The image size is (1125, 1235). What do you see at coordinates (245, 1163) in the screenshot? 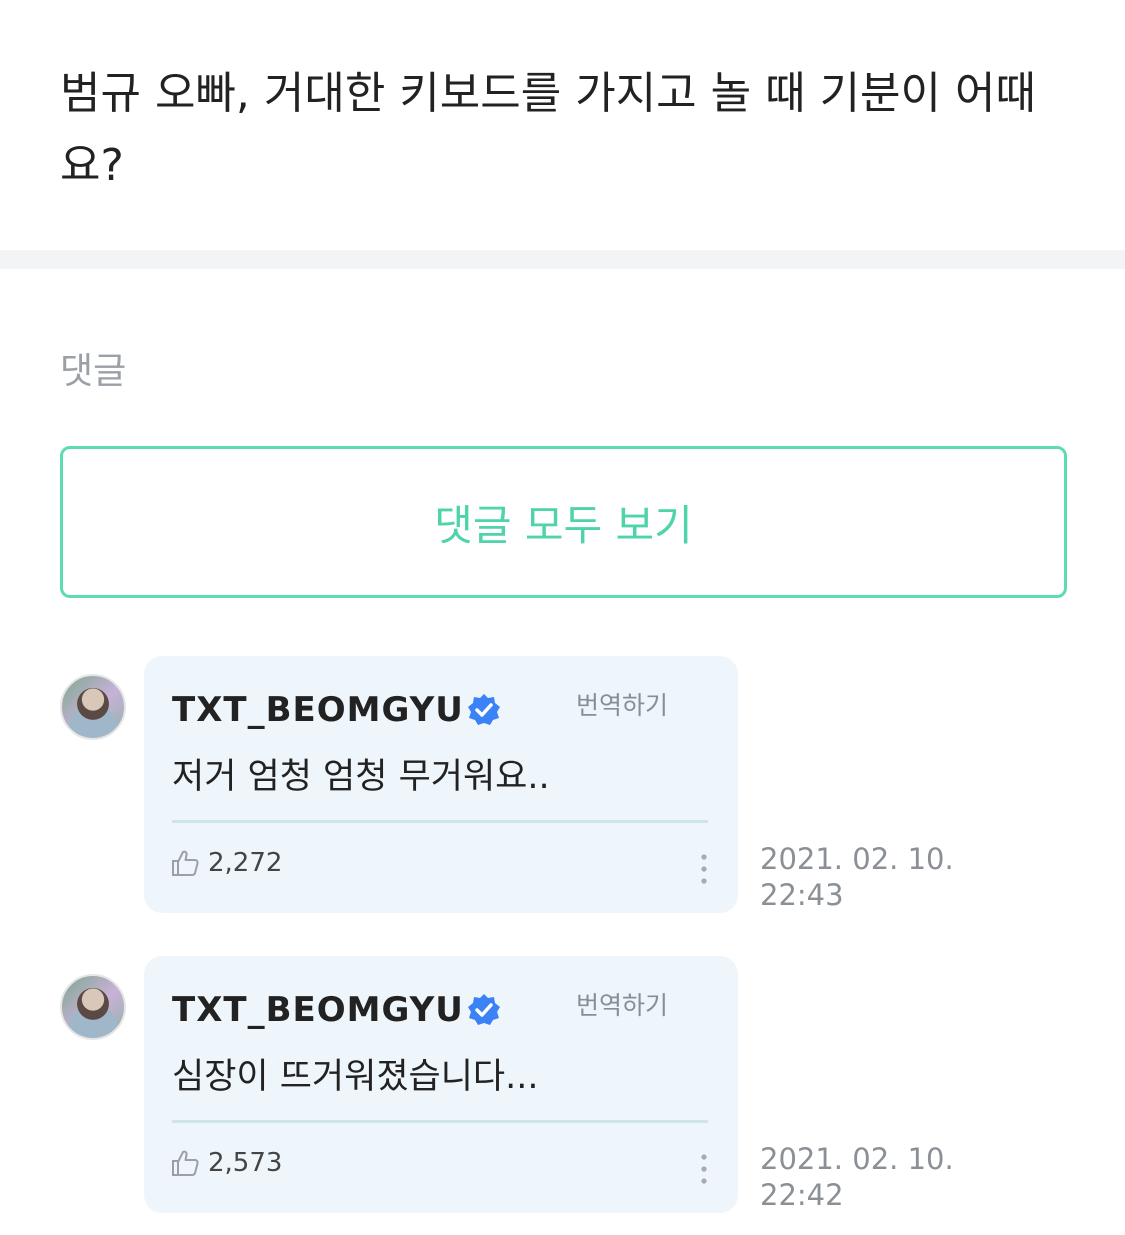
I see `like-count: 2,573` at bounding box center [245, 1163].